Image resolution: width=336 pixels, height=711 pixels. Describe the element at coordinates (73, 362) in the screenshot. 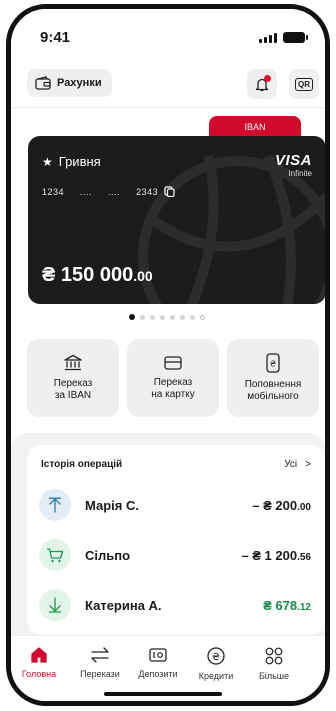

I see `bank-icon` at that location.